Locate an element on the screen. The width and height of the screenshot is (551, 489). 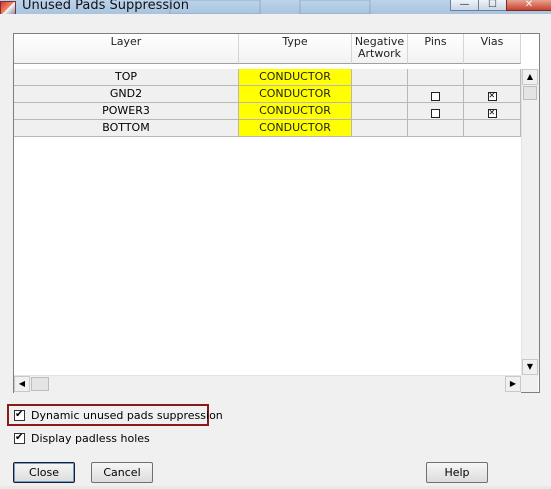
table-row: TOP CONDUCTOR is located at coordinates (267, 77).